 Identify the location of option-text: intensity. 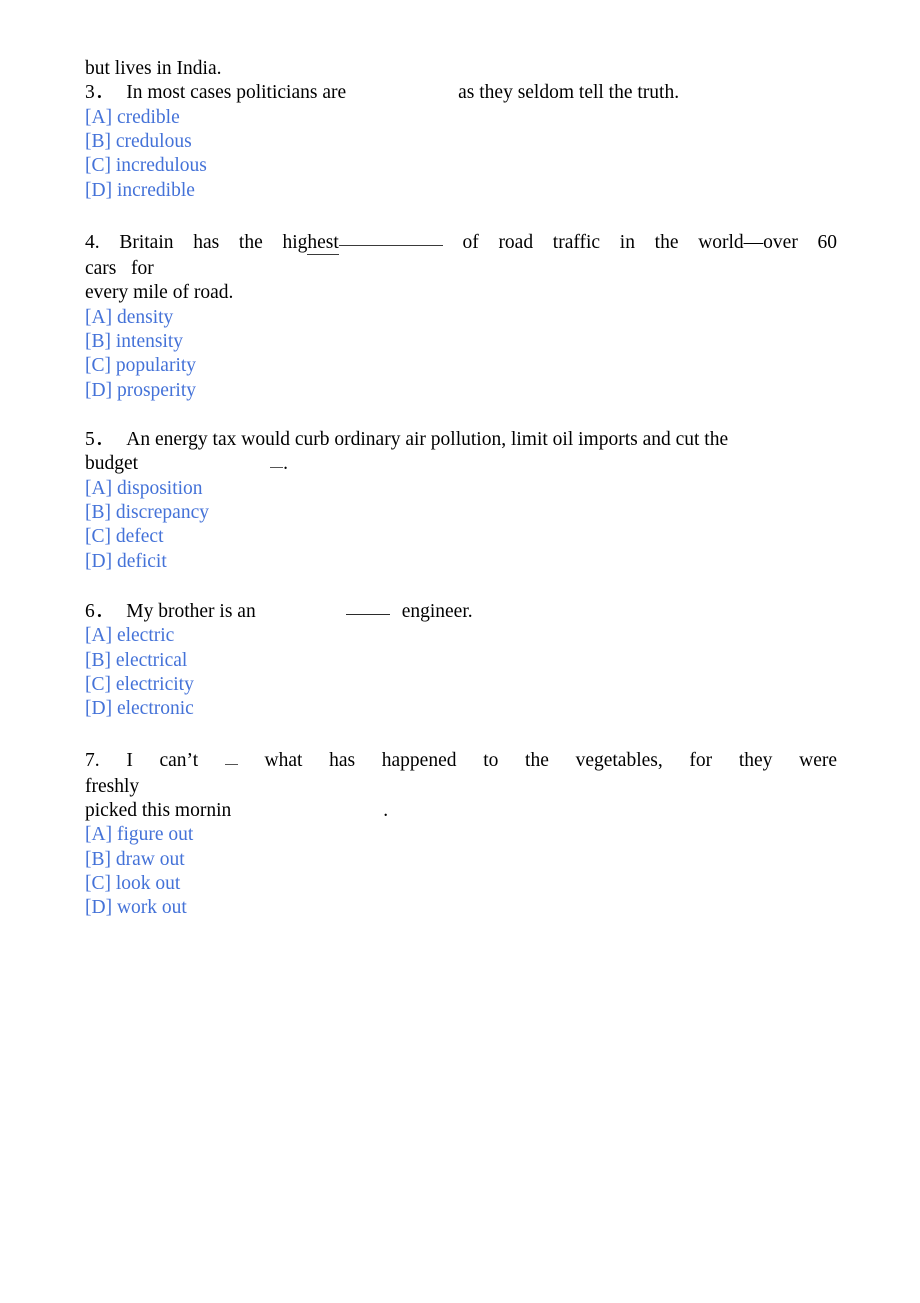
(149, 342).